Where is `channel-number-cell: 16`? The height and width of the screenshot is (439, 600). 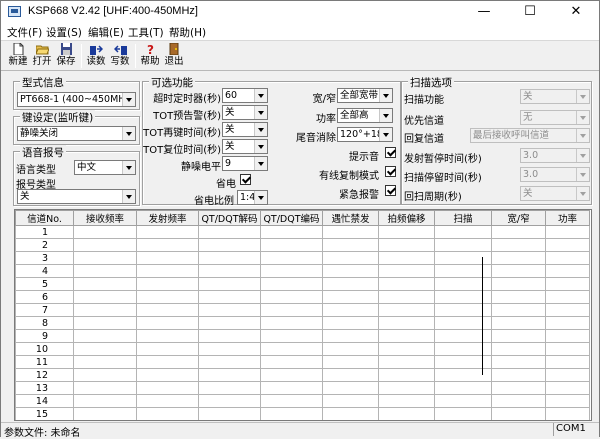
channel-number-cell: 16 is located at coordinates (45, 421).